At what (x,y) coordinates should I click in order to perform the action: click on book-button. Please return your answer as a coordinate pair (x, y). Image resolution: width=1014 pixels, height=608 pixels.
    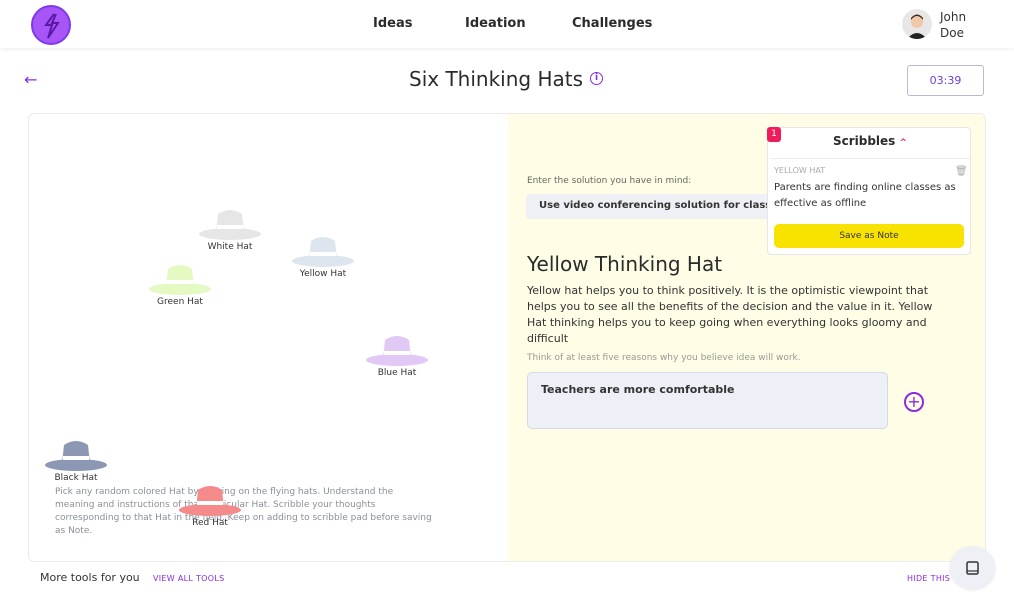
    Looking at the image, I should click on (972, 567).